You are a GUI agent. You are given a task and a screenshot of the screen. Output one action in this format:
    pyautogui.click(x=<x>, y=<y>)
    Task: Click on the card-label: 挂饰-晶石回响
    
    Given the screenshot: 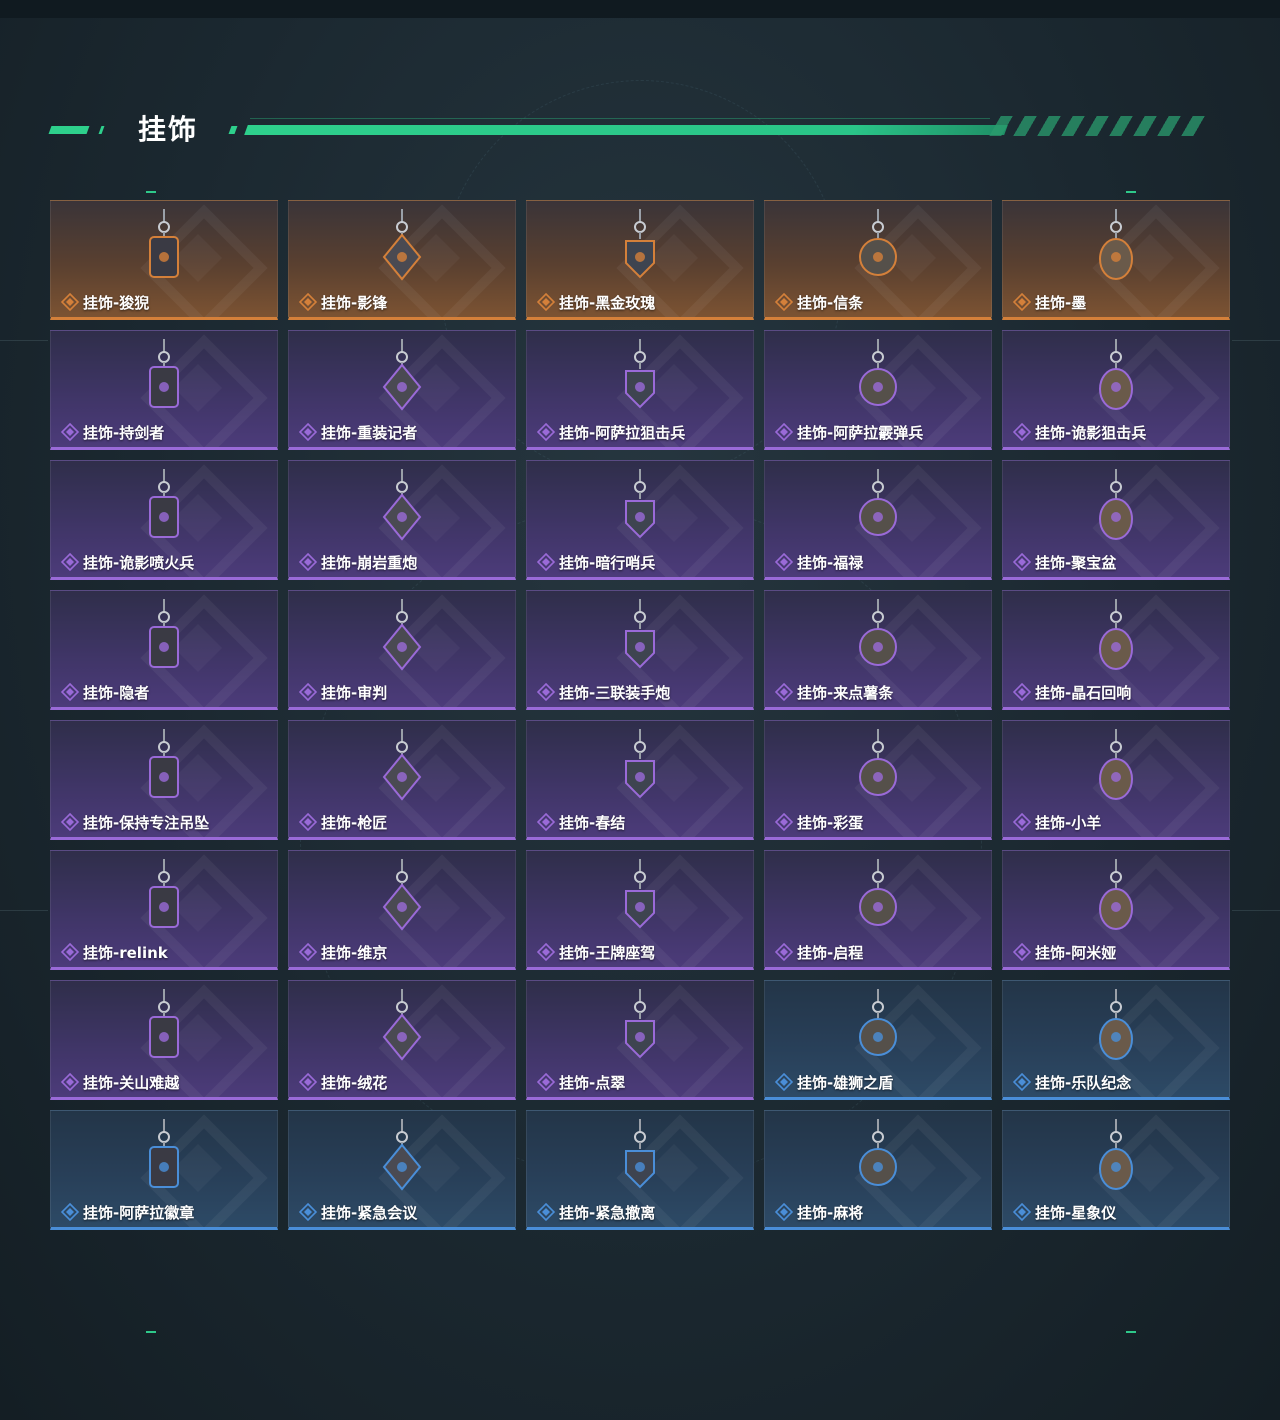 What is the action you would take?
    pyautogui.click(x=1072, y=692)
    